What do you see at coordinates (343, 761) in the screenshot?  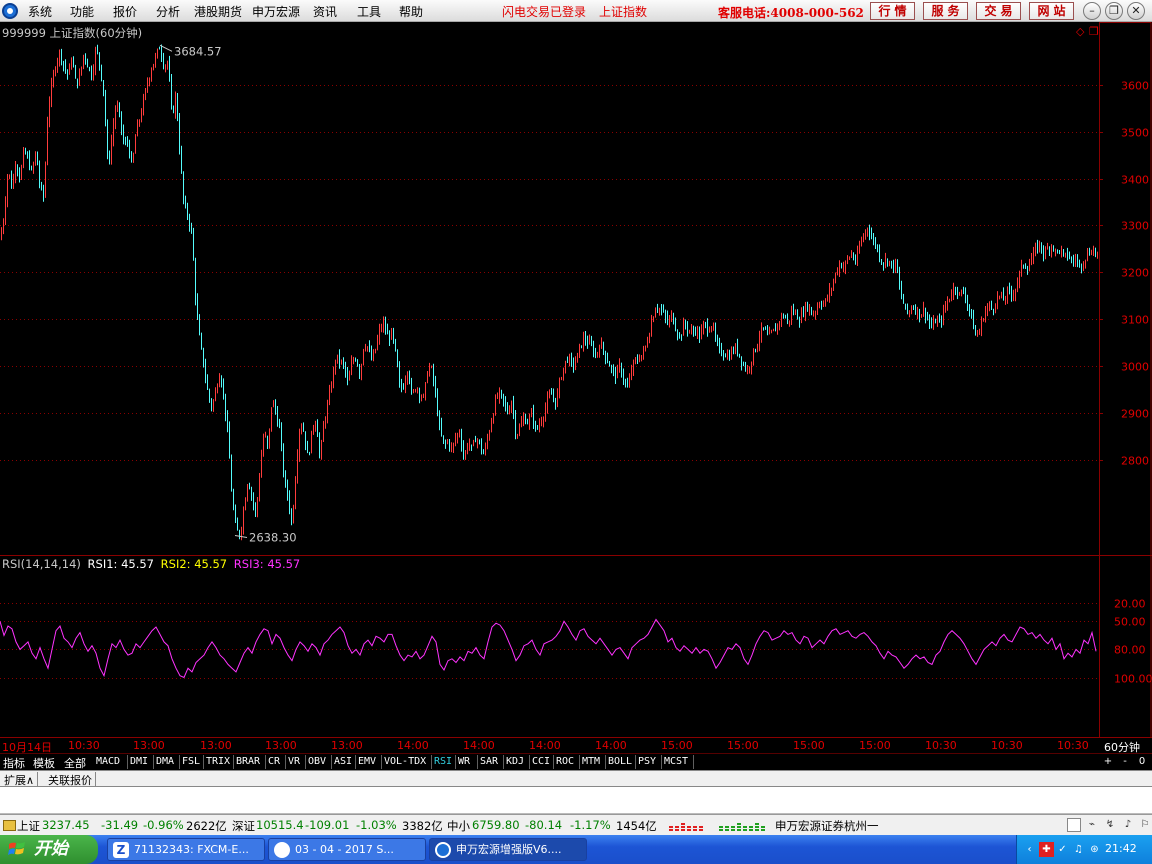 I see `indicator-asi: ASI` at bounding box center [343, 761].